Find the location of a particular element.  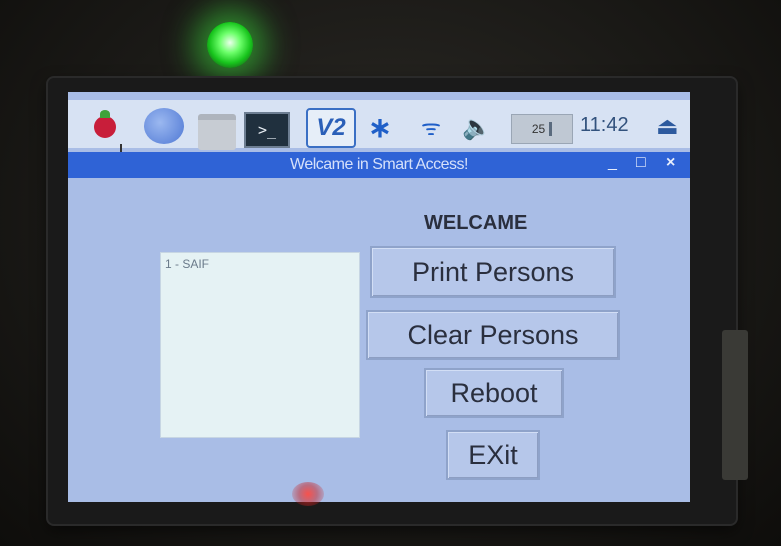

volume-icon: 🔈 is located at coordinates (477, 127).